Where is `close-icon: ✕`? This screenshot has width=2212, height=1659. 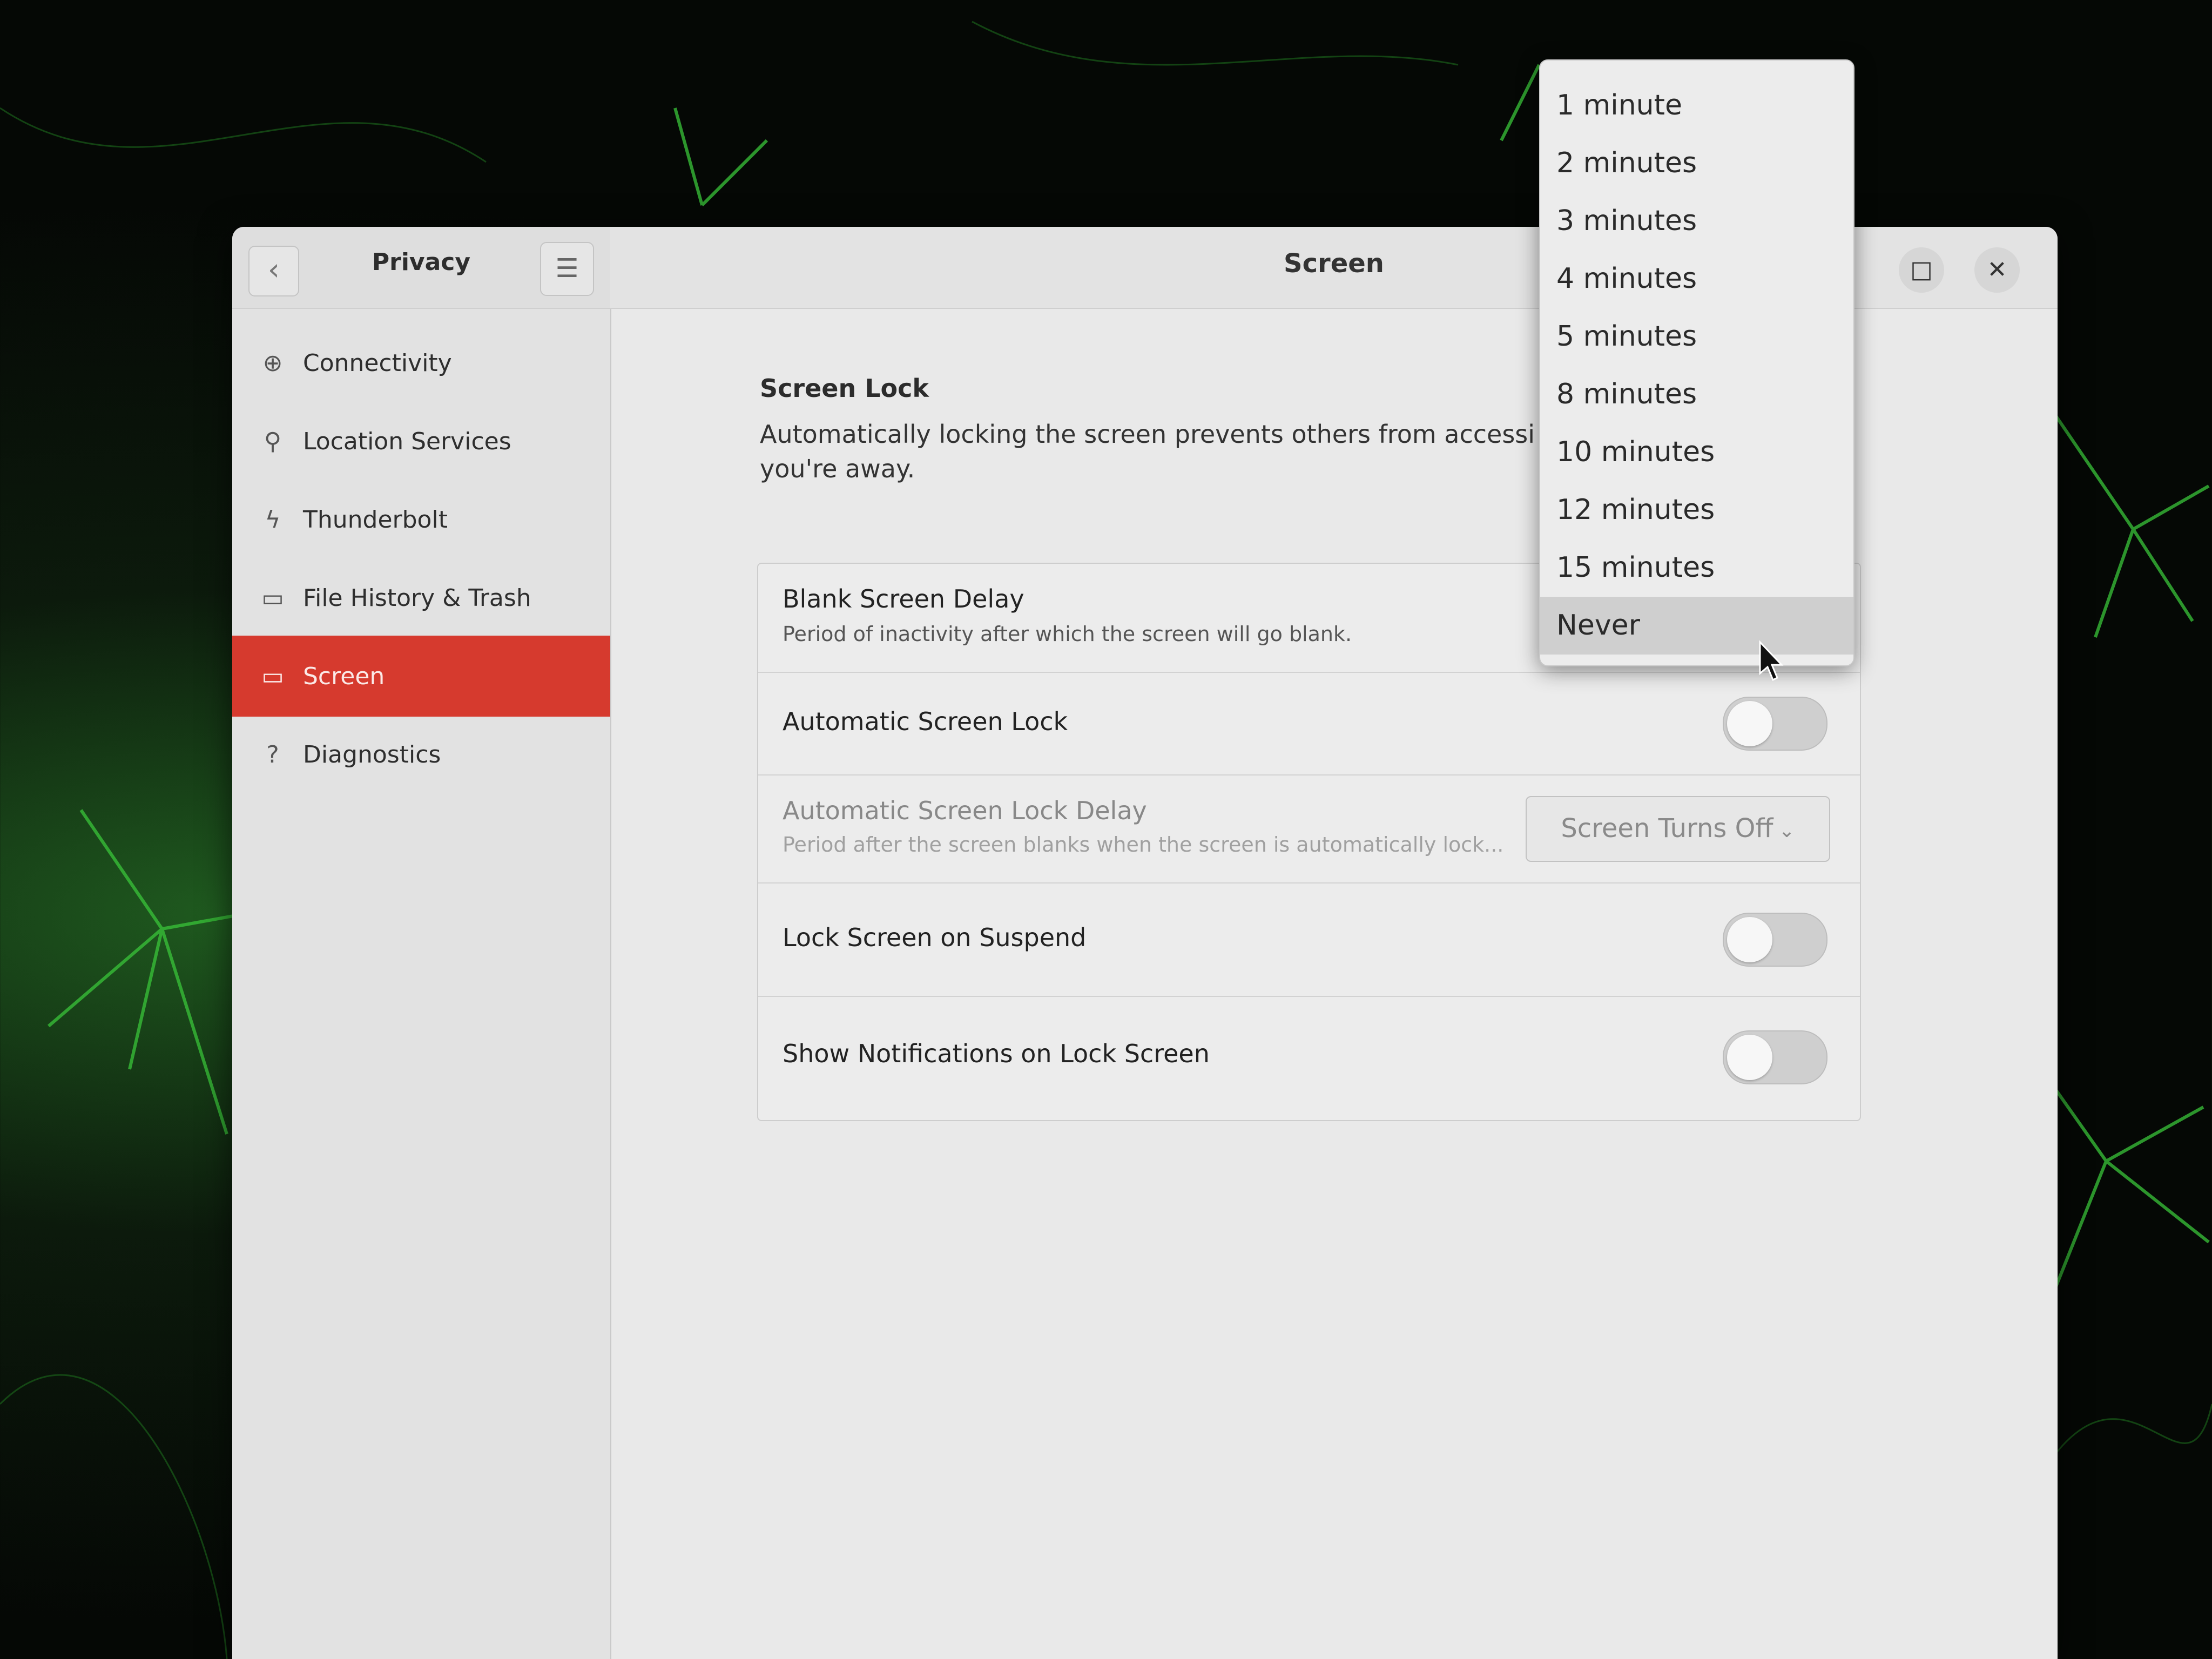
close-icon: ✕ is located at coordinates (1997, 270).